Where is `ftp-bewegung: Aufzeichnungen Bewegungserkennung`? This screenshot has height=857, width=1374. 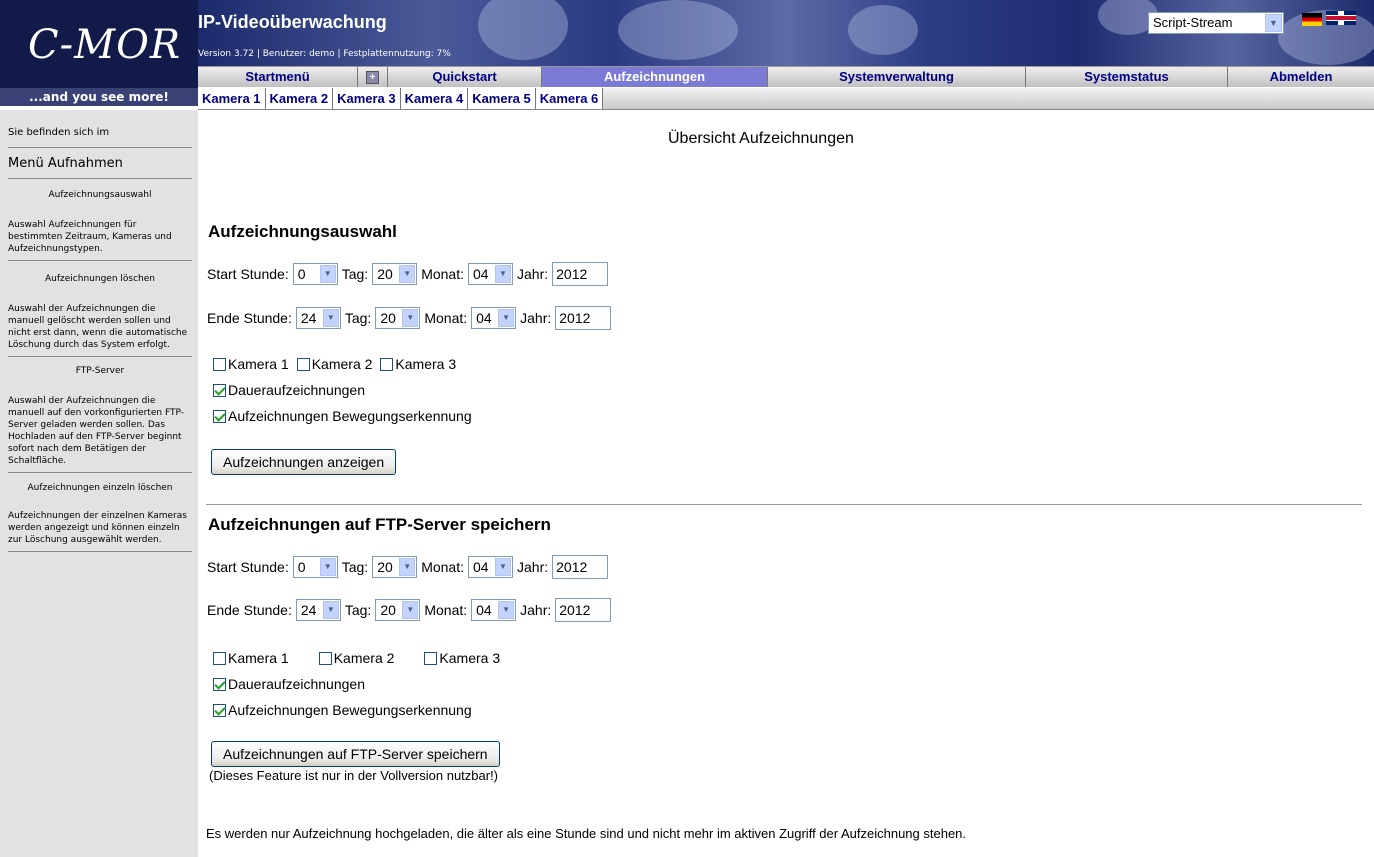
ftp-bewegung: Aufzeichnungen Bewegungserkennung is located at coordinates (342, 710).